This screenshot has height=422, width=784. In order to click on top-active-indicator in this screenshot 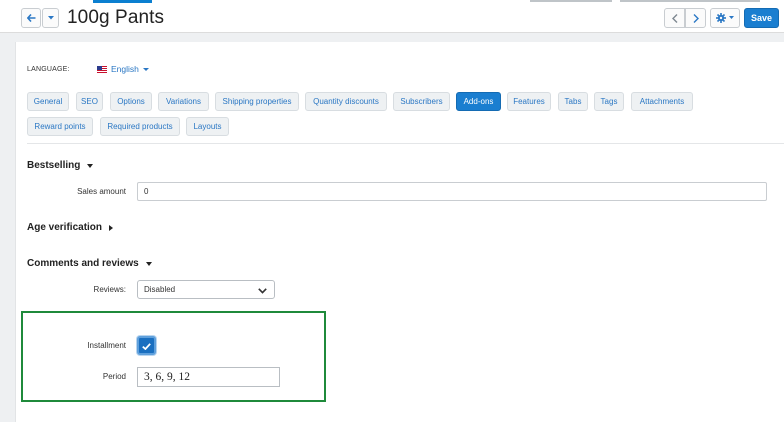, I will do `click(122, 1)`.